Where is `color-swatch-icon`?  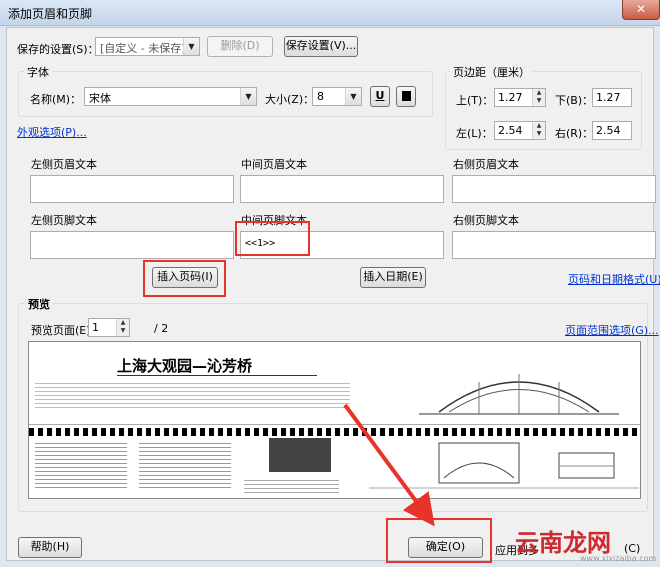 color-swatch-icon is located at coordinates (406, 96).